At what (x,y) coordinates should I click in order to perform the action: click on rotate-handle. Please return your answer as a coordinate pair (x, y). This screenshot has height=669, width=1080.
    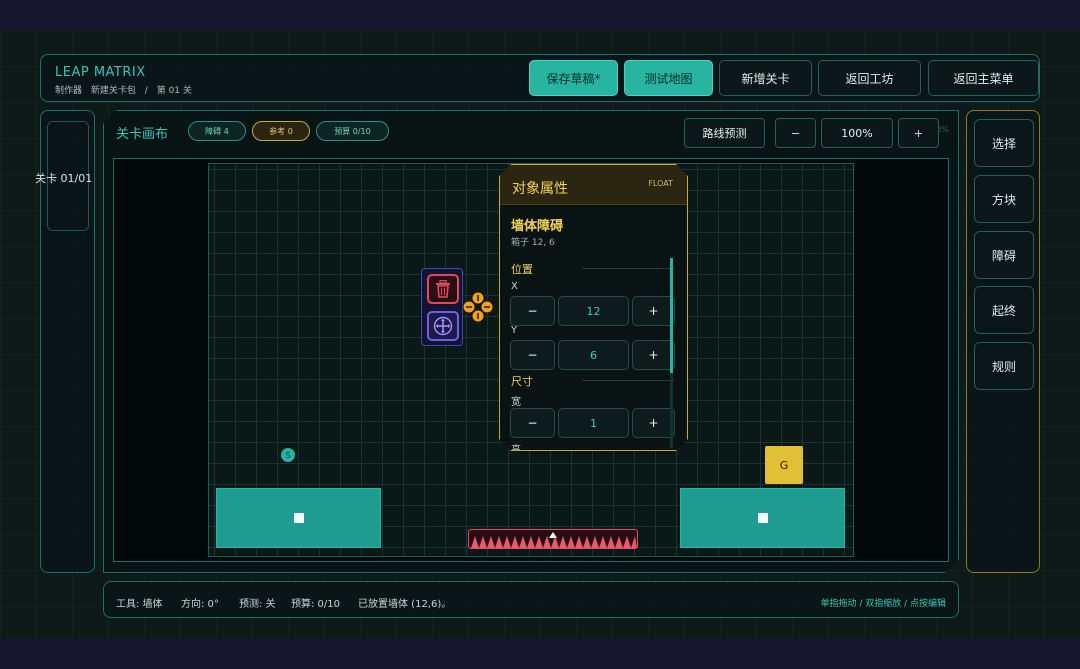
    Looking at the image, I should click on (478, 307).